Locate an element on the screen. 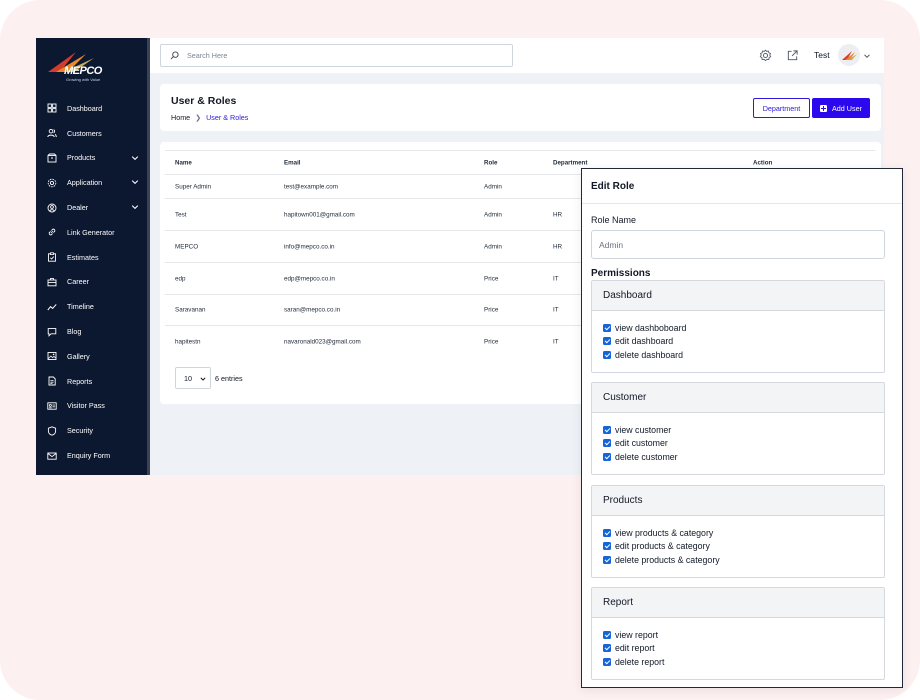 This screenshot has height=700, width=920. person-circle-icon is located at coordinates (52, 208).